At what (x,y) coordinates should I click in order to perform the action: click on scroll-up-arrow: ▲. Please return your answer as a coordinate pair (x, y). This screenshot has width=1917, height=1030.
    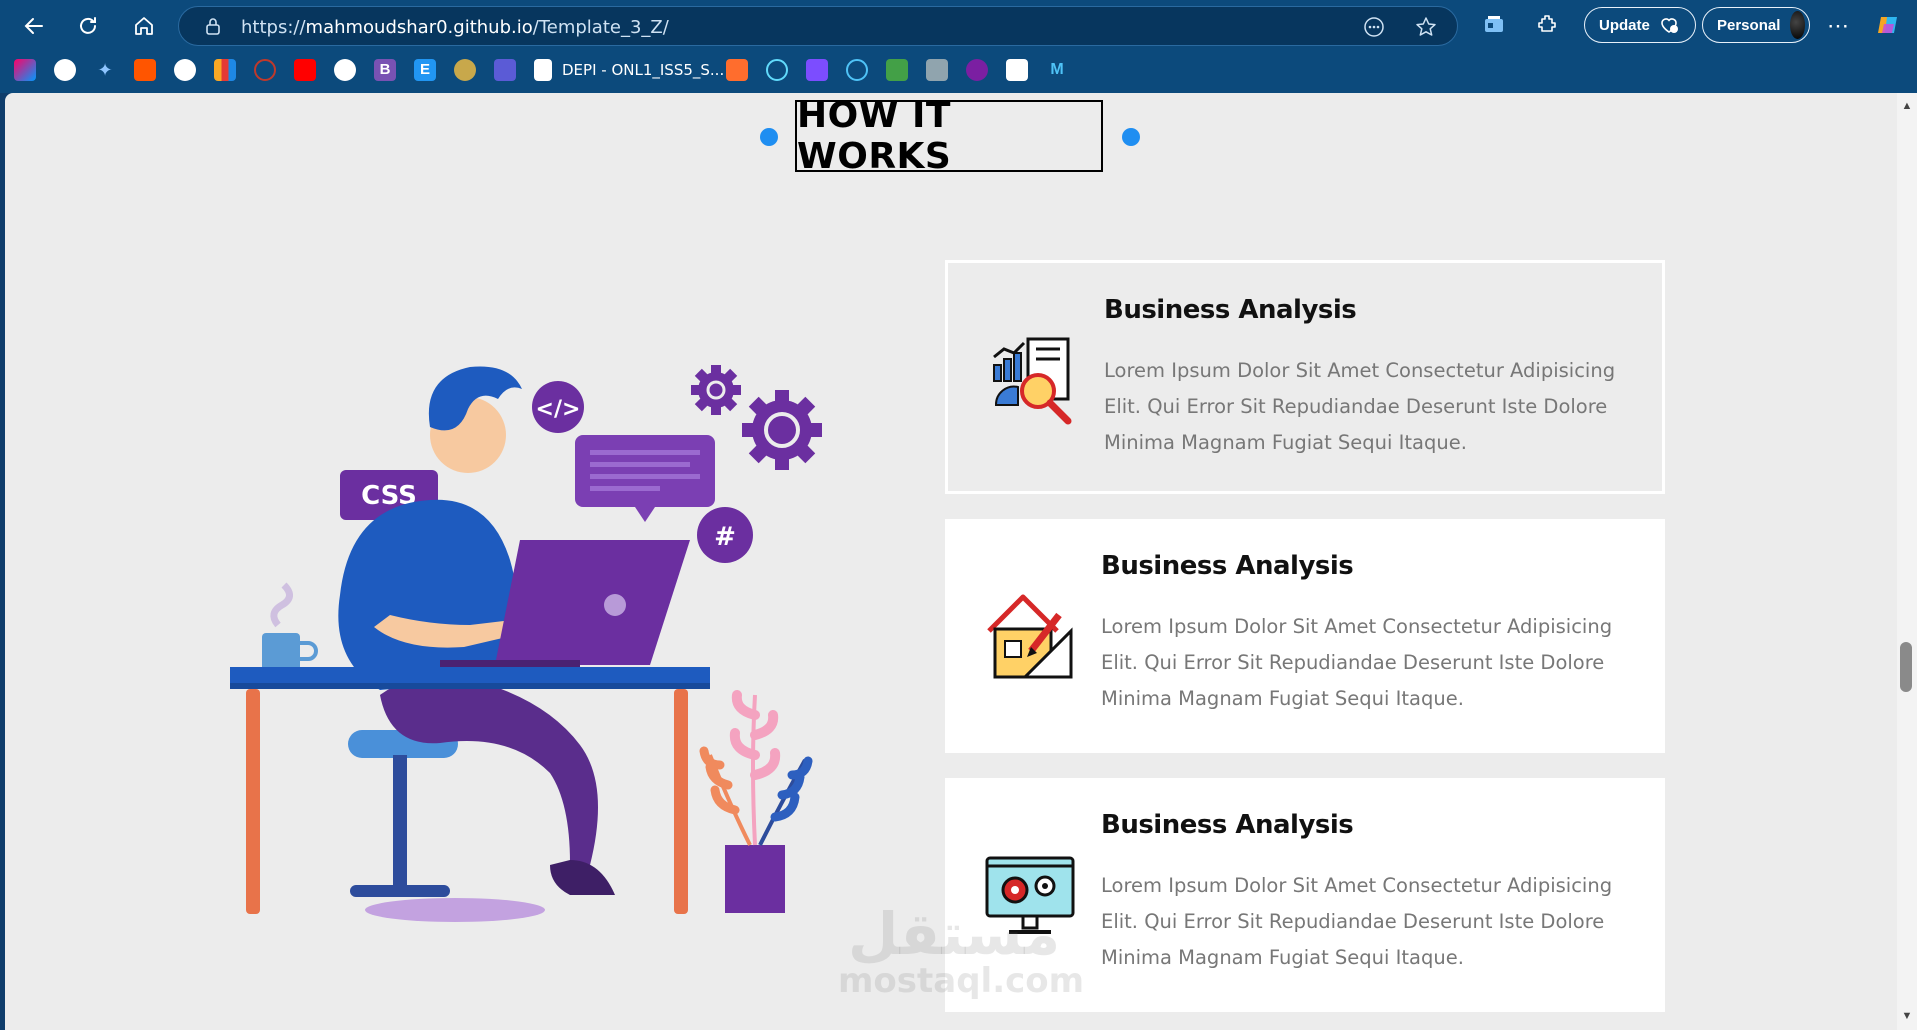
    Looking at the image, I should click on (1907, 107).